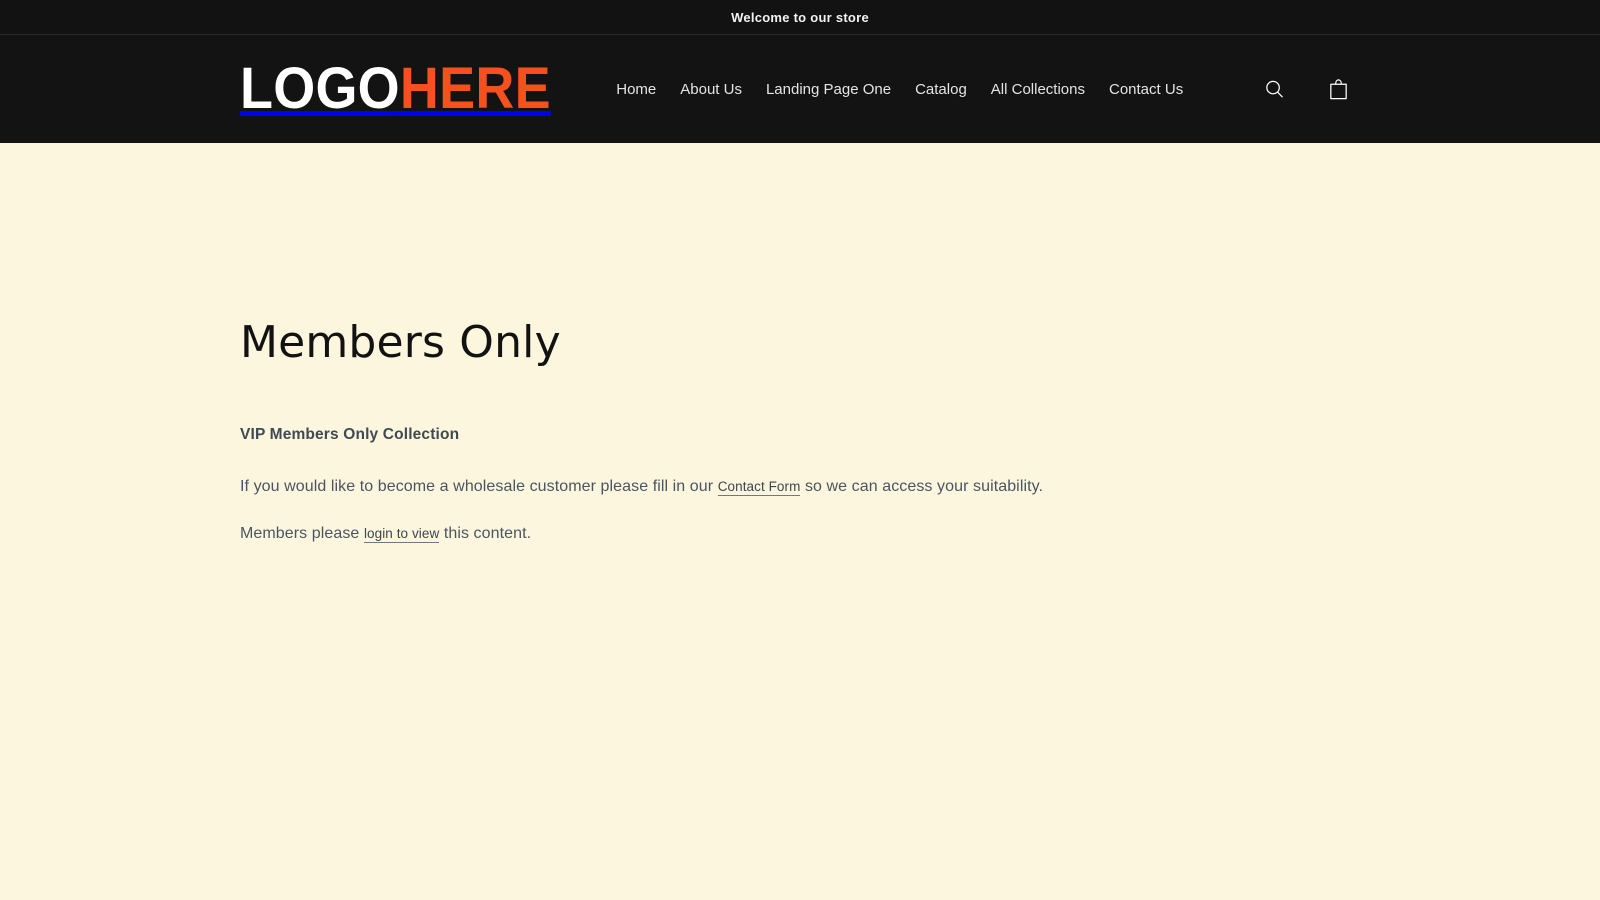 The width and height of the screenshot is (1600, 900). What do you see at coordinates (487, 534) in the screenshot?
I see `paragraph-text-after-login-link: this content.` at bounding box center [487, 534].